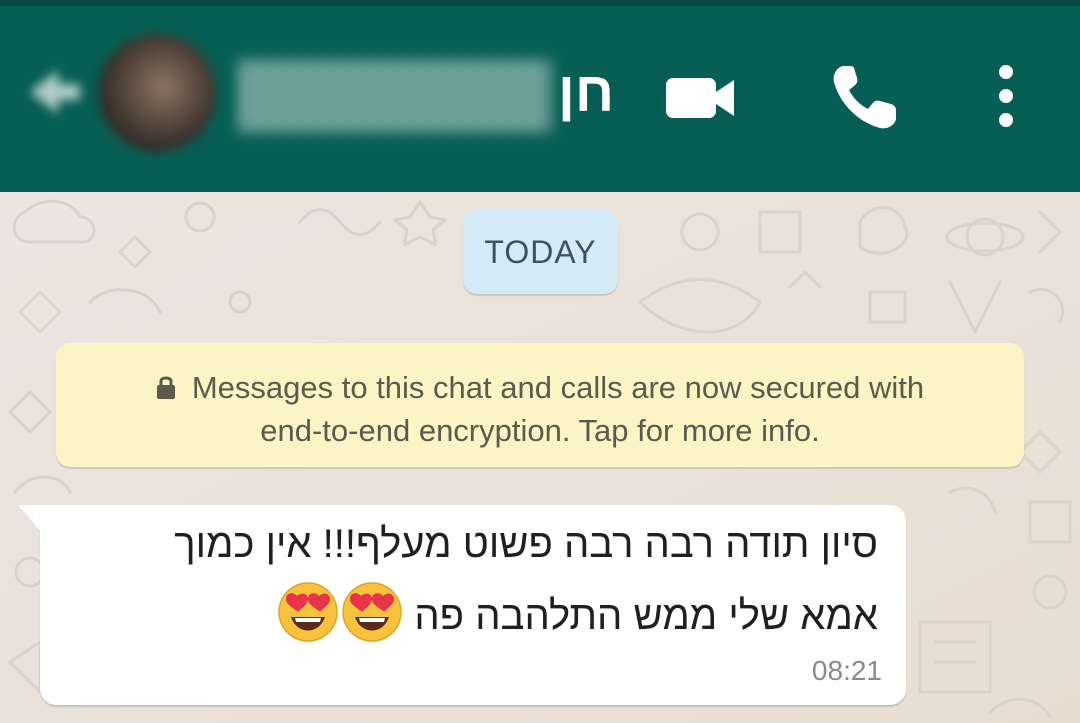  I want to click on message-timestamp: 08:21, so click(846, 670).